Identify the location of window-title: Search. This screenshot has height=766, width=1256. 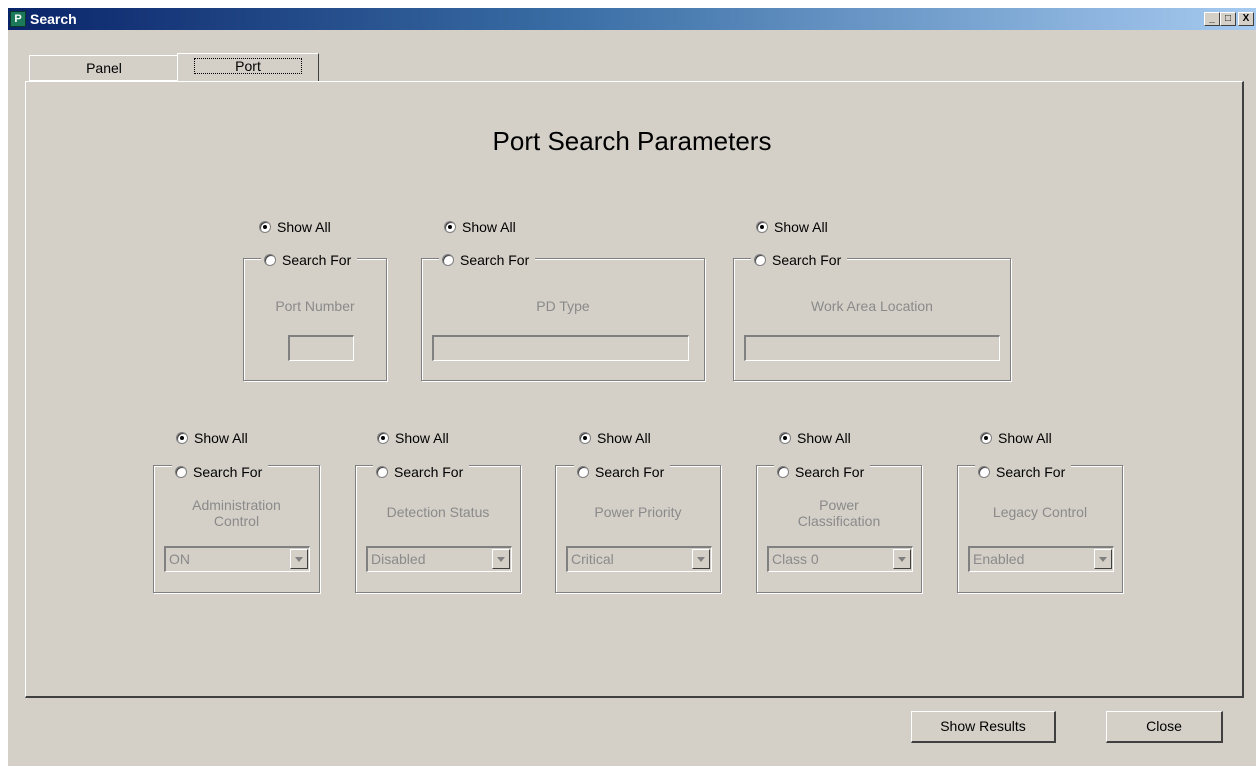
(53, 19).